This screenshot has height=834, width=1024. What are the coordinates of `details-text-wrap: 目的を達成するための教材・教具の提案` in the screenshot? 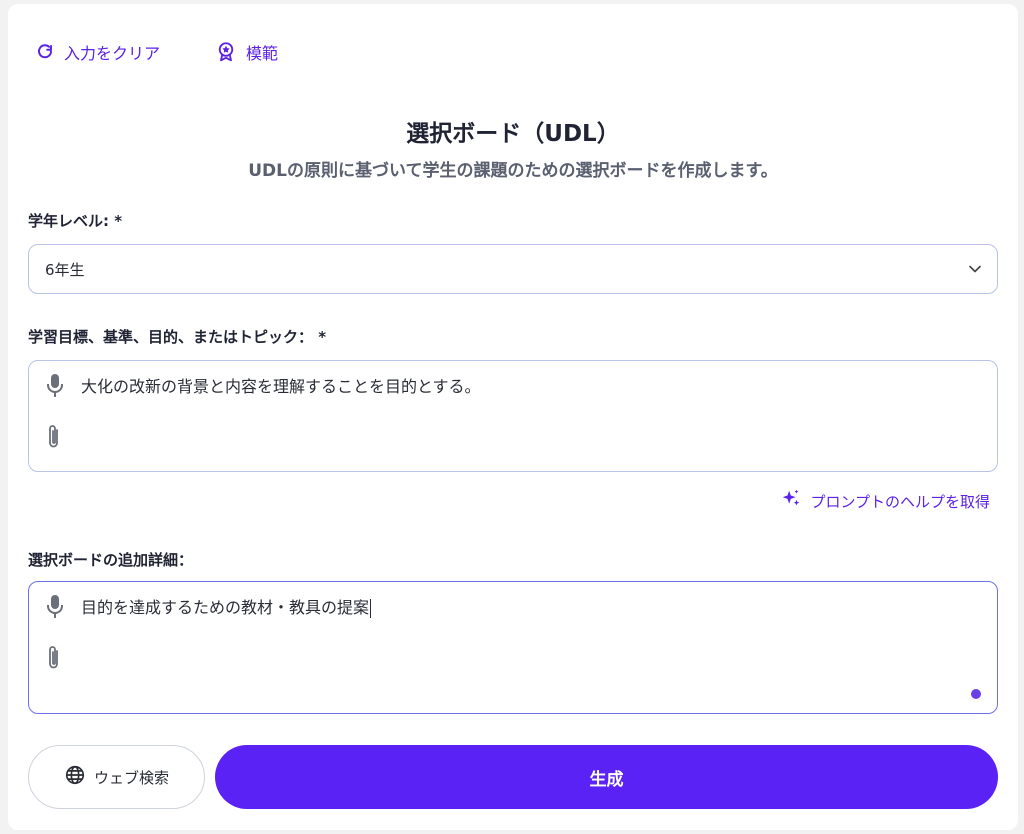 It's located at (226, 606).